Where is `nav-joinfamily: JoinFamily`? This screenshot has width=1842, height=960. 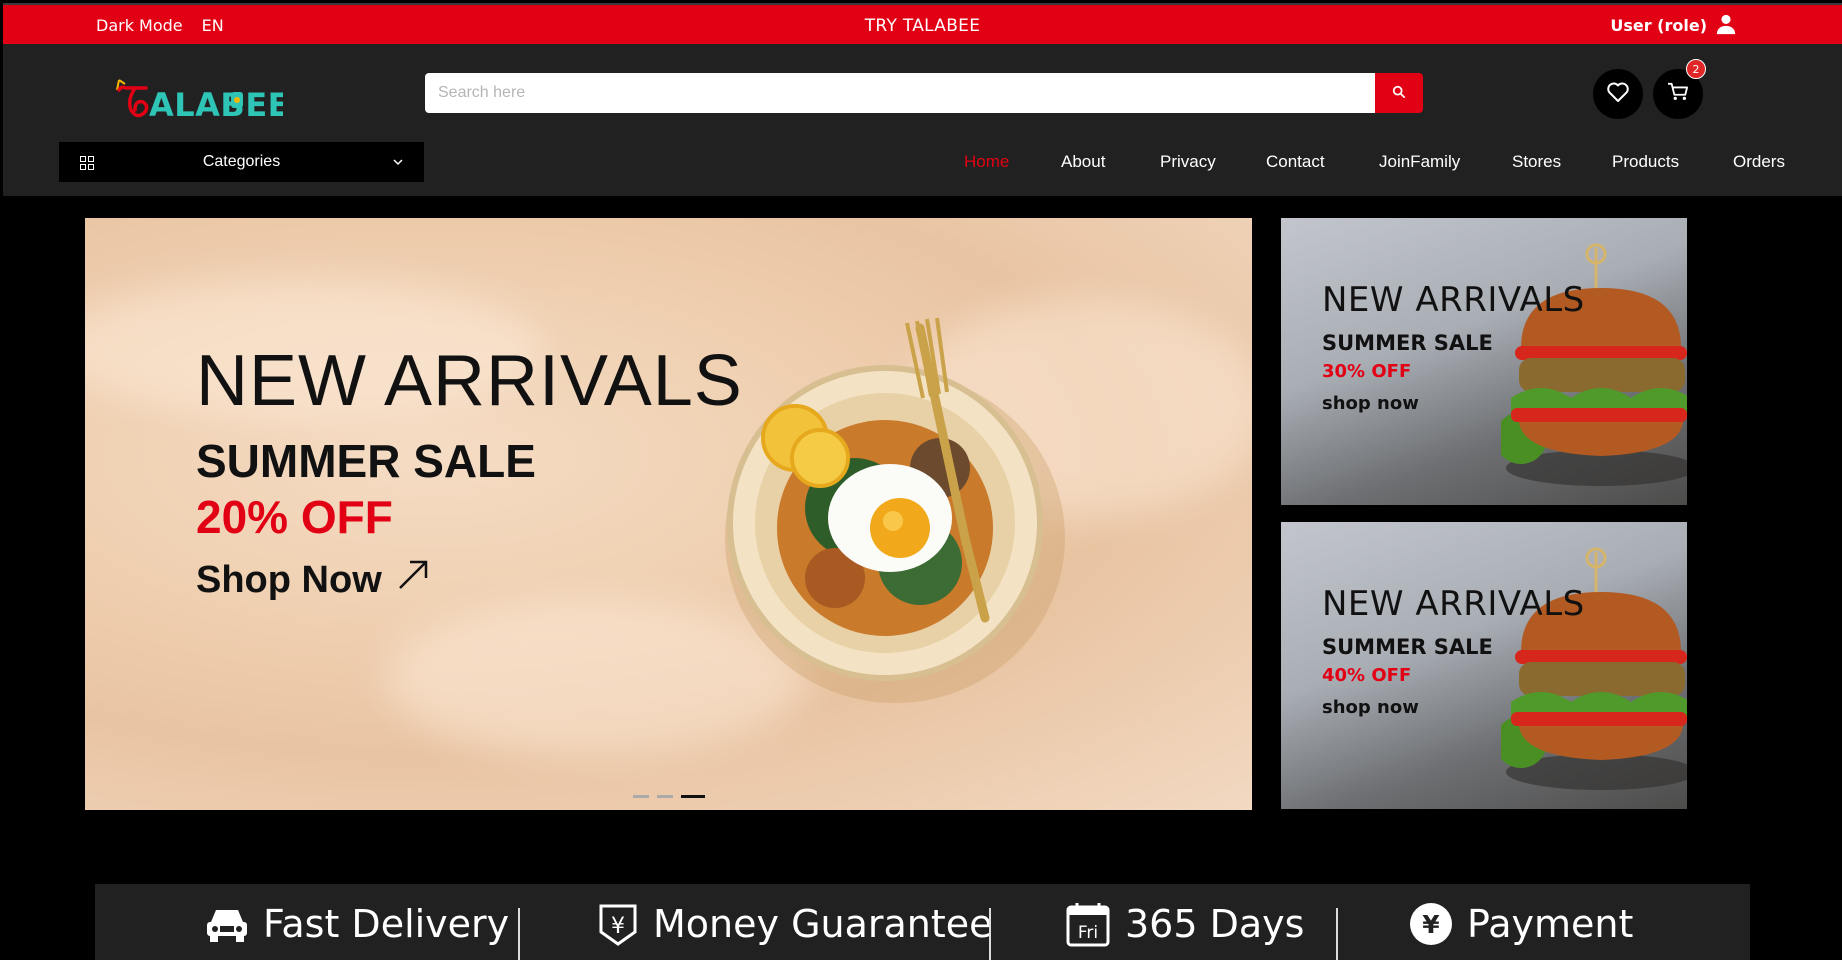 nav-joinfamily: JoinFamily is located at coordinates (1419, 162).